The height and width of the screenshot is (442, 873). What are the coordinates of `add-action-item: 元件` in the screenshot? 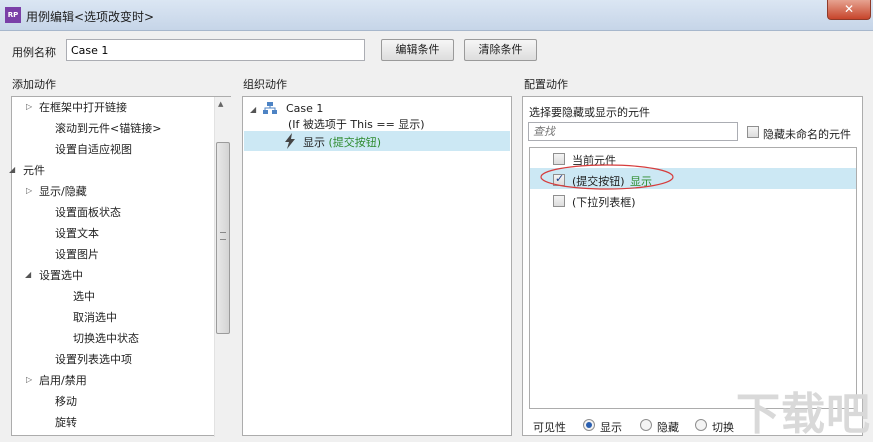 It's located at (34, 170).